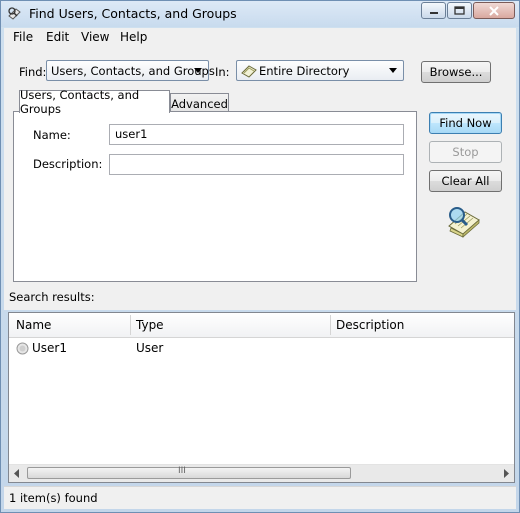 The height and width of the screenshot is (513, 520). Describe the element at coordinates (260, 38) in the screenshot. I see `menu-bar: File Edit View Help` at that location.